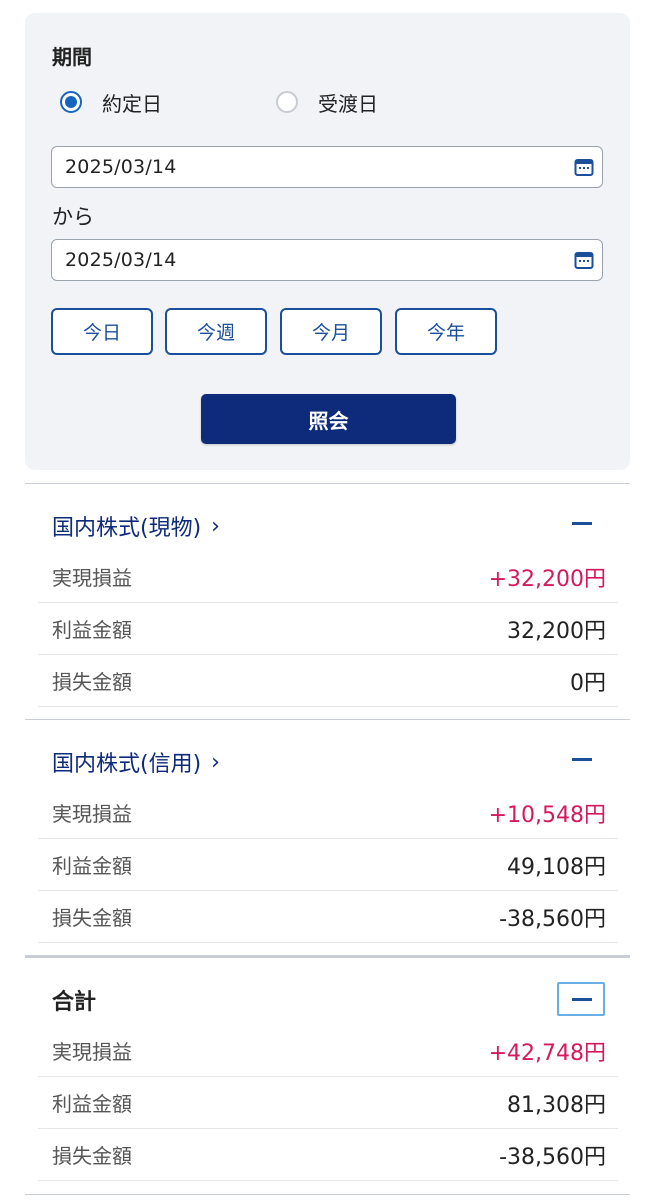 The width and height of the screenshot is (655, 1200). I want to click on radio-settlement-date-label: 受渡日, so click(348, 103).